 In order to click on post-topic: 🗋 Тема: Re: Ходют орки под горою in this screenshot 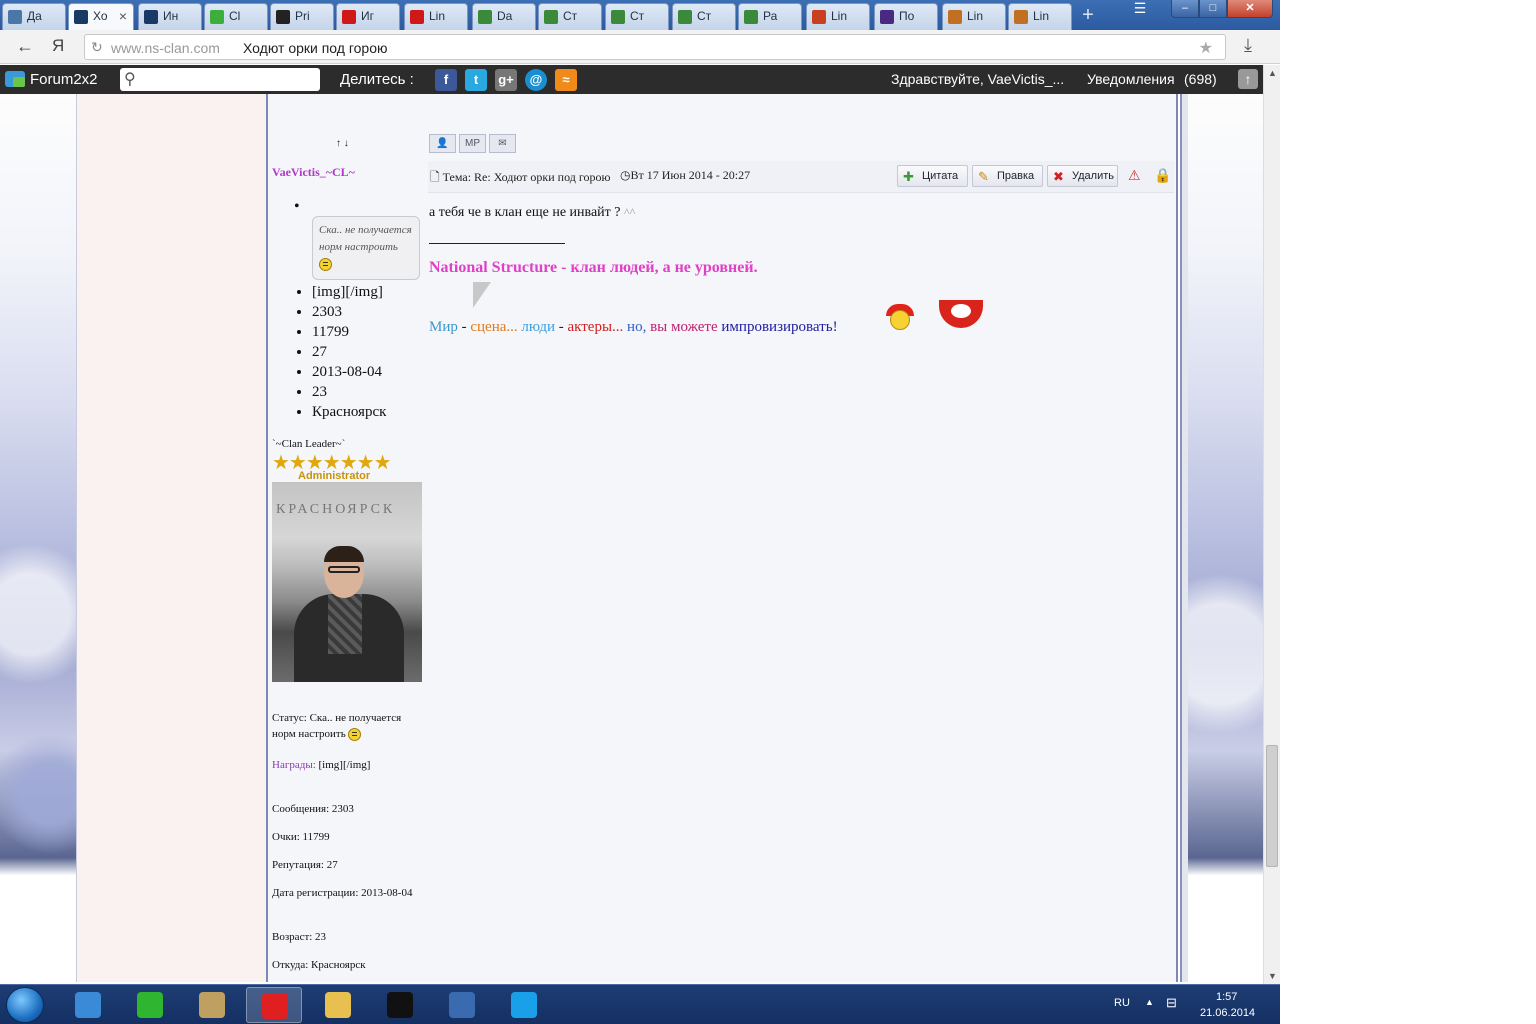, I will do `click(520, 178)`.